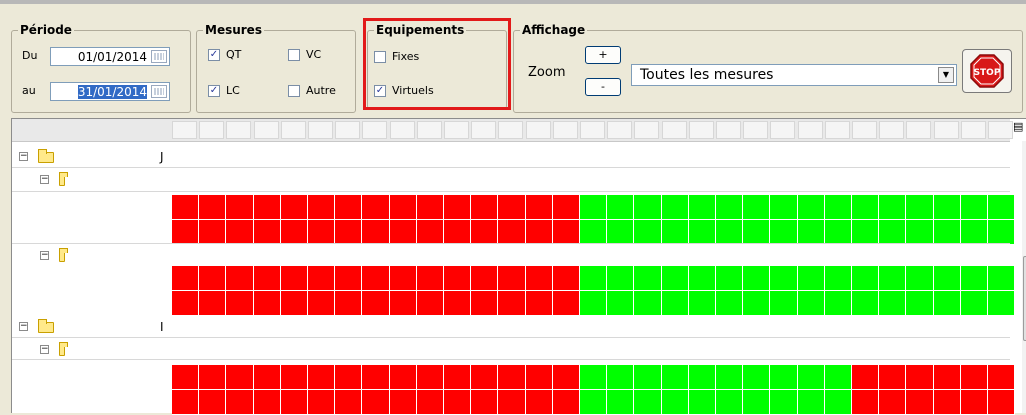 This screenshot has width=1026, height=415. What do you see at coordinates (1018, 126) in the screenshot?
I see `column-chooser-icon: ▤` at bounding box center [1018, 126].